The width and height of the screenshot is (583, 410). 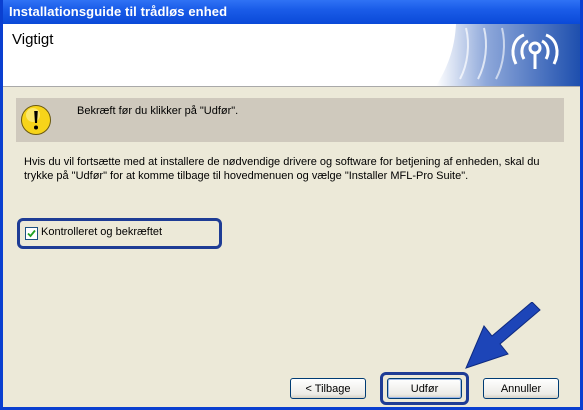 What do you see at coordinates (158, 111) in the screenshot?
I see `notice-text: Bekræft før du klikker på "Udfør".` at bounding box center [158, 111].